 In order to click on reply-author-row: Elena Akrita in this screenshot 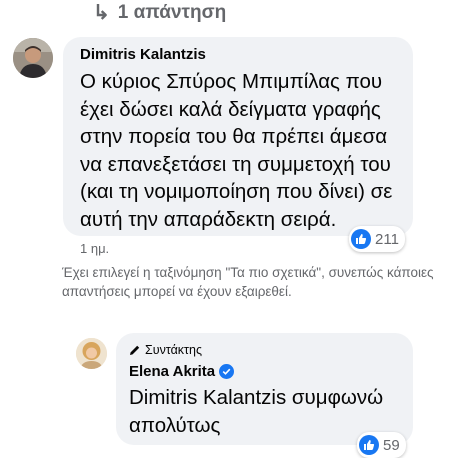, I will do `click(182, 371)`.